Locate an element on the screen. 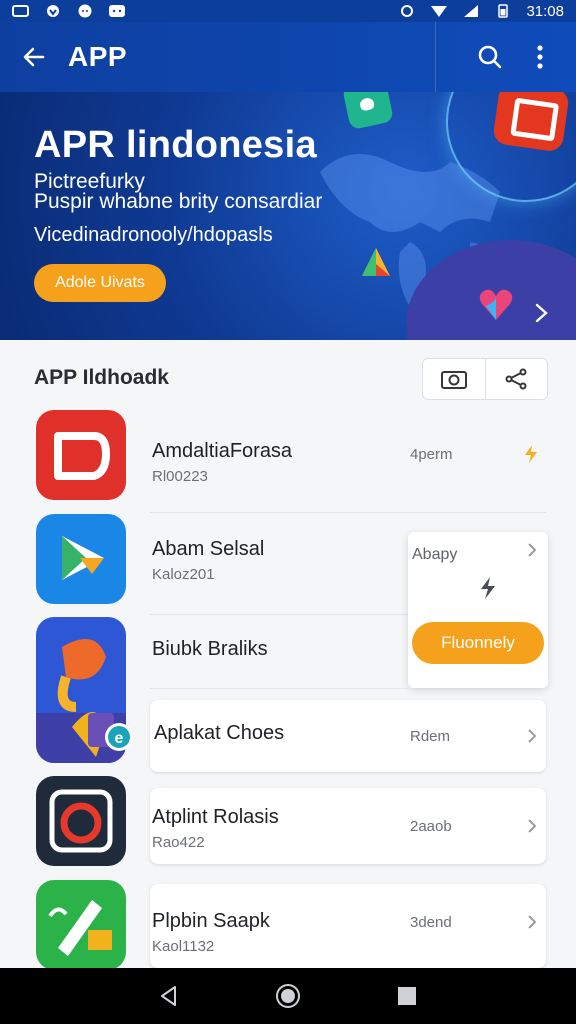 The image size is (576, 1024). recents-square-icon is located at coordinates (406, 996).